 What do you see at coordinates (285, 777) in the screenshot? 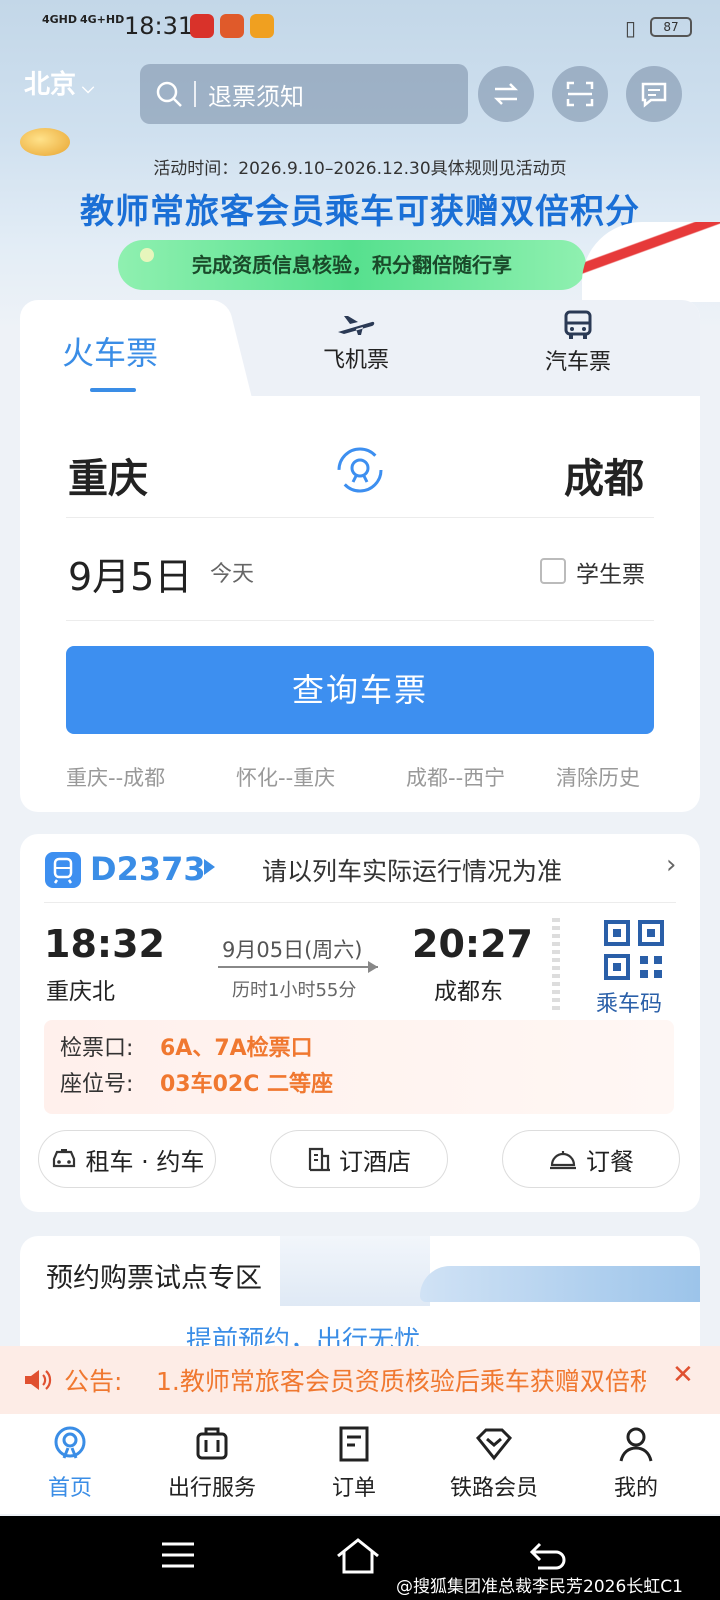
I see `history-item: 怀化--重庆` at bounding box center [285, 777].